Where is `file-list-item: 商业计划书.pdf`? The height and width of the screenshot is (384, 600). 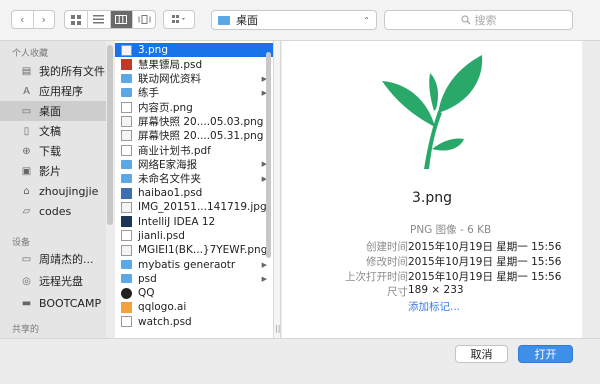
file-list-item: 商业计划书.pdf is located at coordinates (194, 150).